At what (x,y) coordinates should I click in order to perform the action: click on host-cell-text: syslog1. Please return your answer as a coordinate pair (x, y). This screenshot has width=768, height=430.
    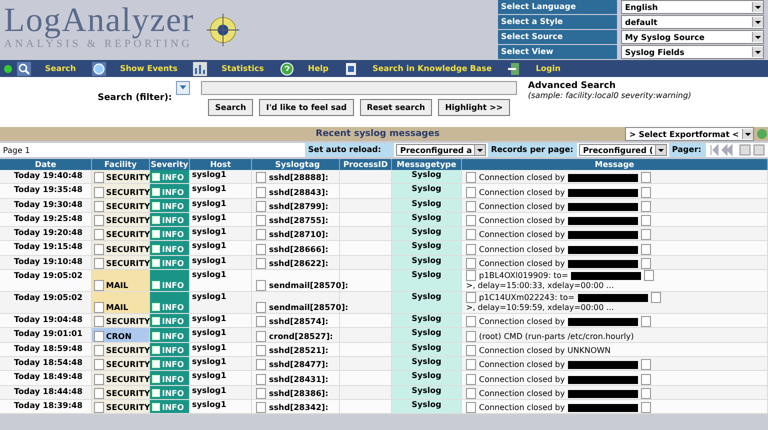
    Looking at the image, I should click on (208, 203).